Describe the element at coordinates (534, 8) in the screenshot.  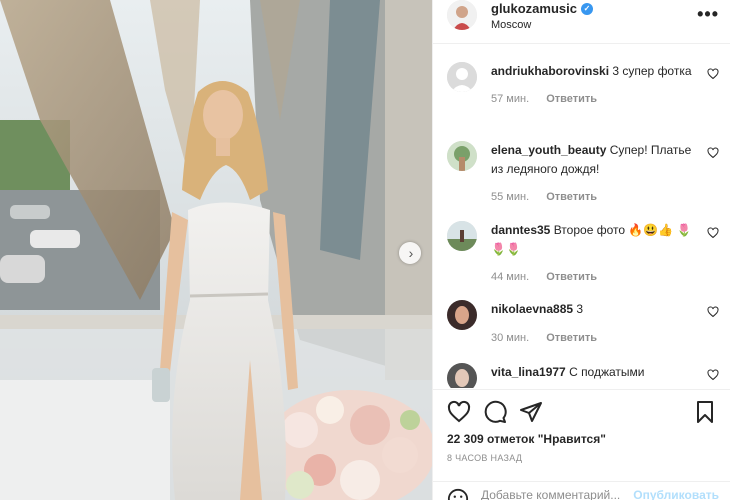
I see `author-username: glukozamusic` at that location.